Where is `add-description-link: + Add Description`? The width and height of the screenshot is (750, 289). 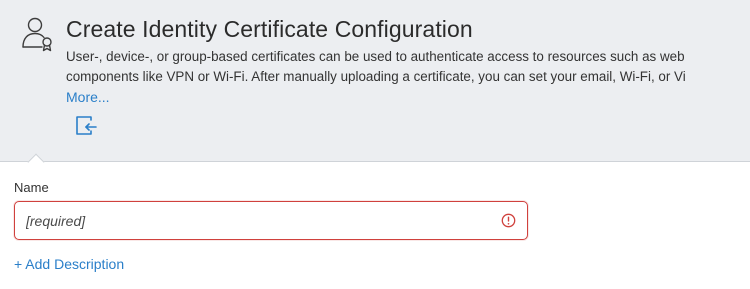 add-description-link: + Add Description is located at coordinates (69, 264).